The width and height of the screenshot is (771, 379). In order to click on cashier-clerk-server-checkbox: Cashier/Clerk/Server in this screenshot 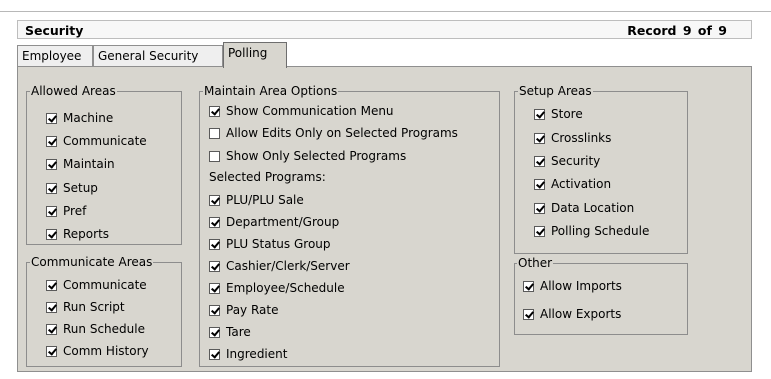, I will do `click(279, 266)`.